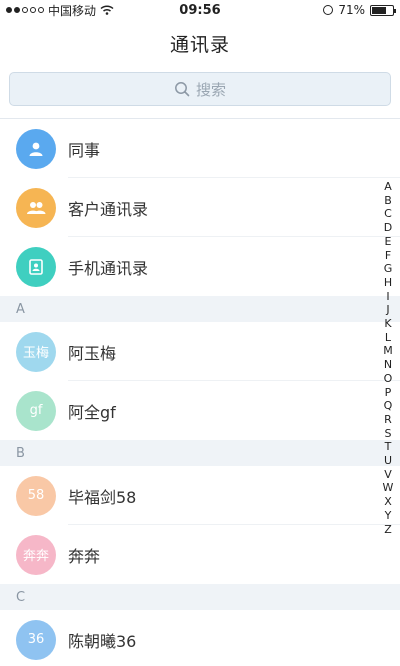 This screenshot has width=400, height=666. Describe the element at coordinates (108, 268) in the screenshot. I see `shortcut-label: 手机通讯录` at that location.